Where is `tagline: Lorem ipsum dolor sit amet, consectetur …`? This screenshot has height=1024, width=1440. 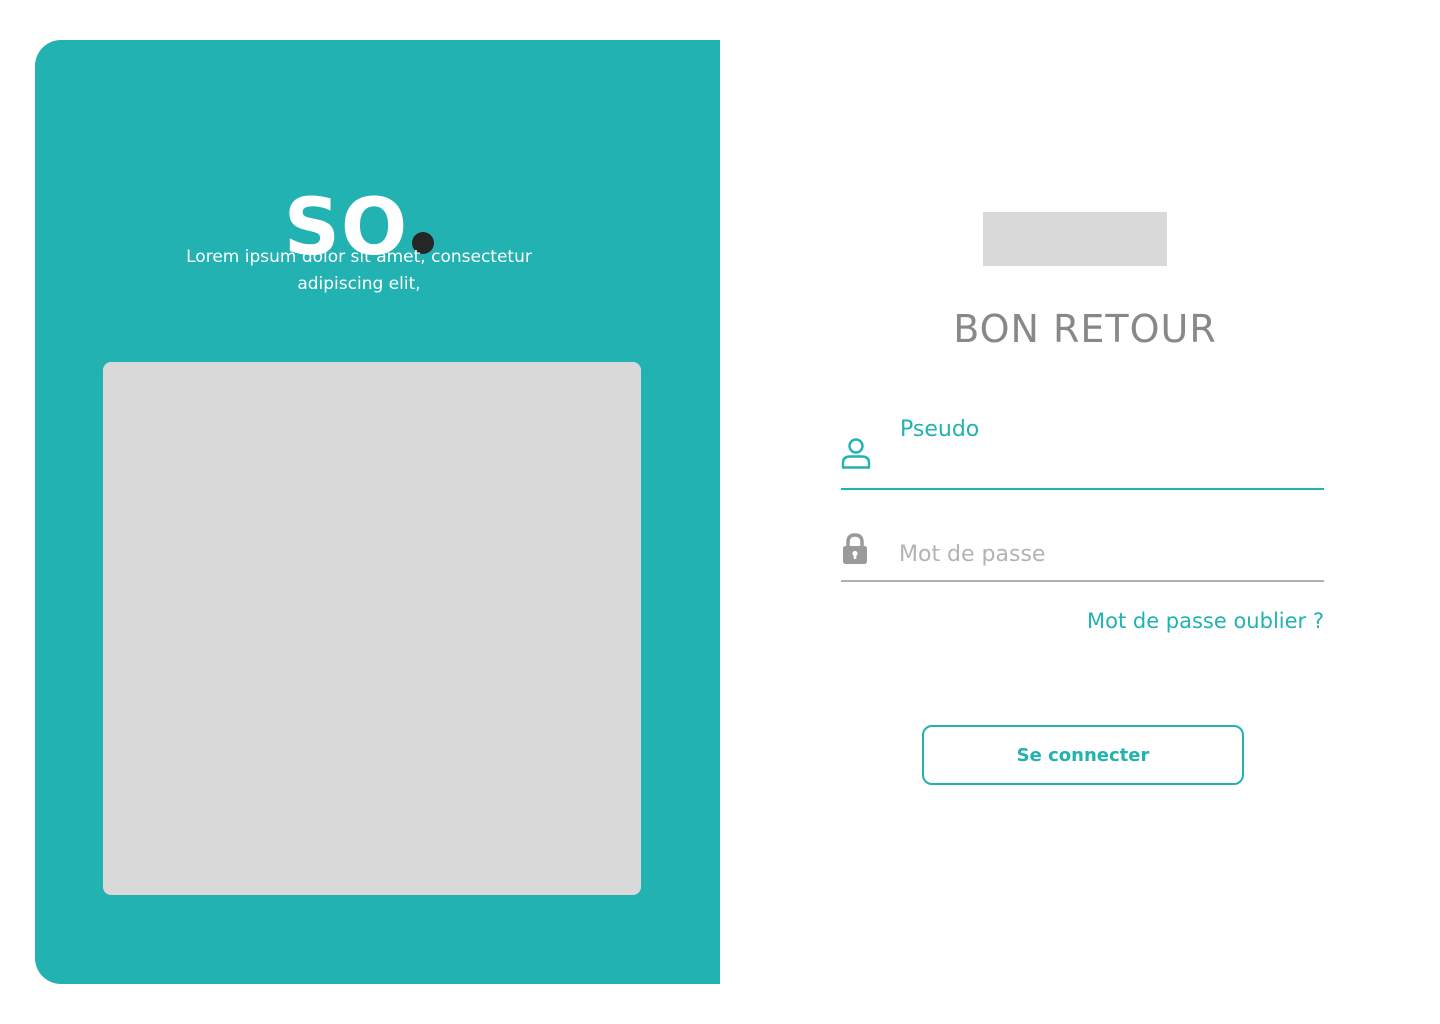
tagline: Lorem ipsum dolor sit amet, consectetur … is located at coordinates (359, 270).